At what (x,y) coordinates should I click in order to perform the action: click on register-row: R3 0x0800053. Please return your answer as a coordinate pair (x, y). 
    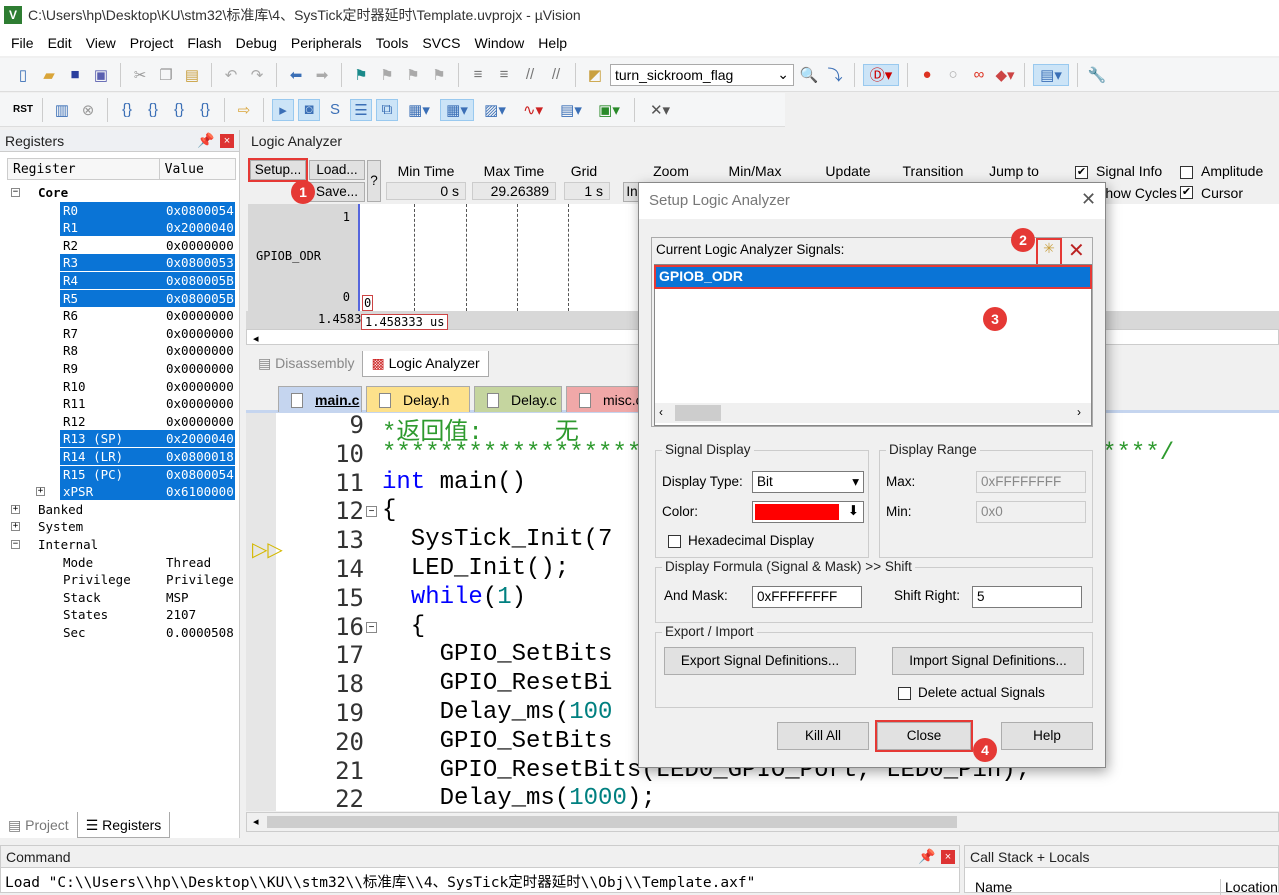
    Looking at the image, I should click on (117, 263).